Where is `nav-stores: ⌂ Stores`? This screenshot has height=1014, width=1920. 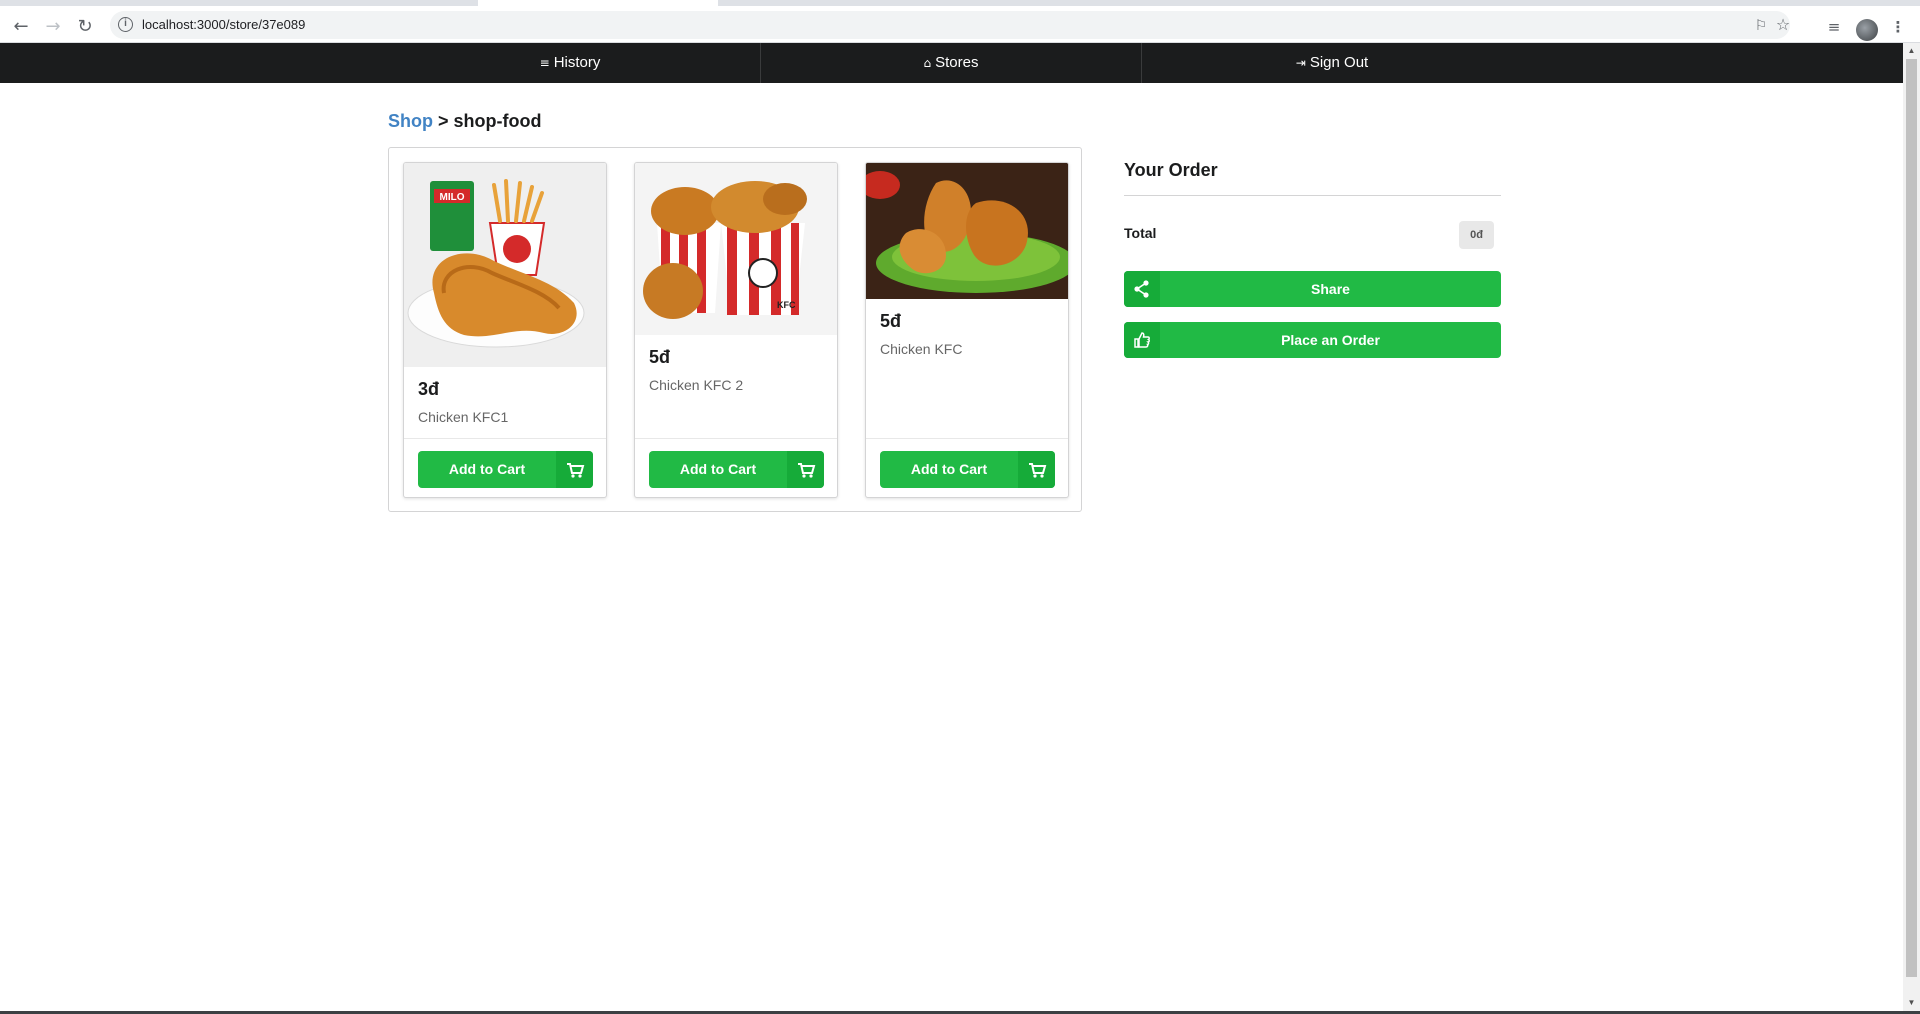
nav-stores: ⌂ Stores is located at coordinates (951, 63).